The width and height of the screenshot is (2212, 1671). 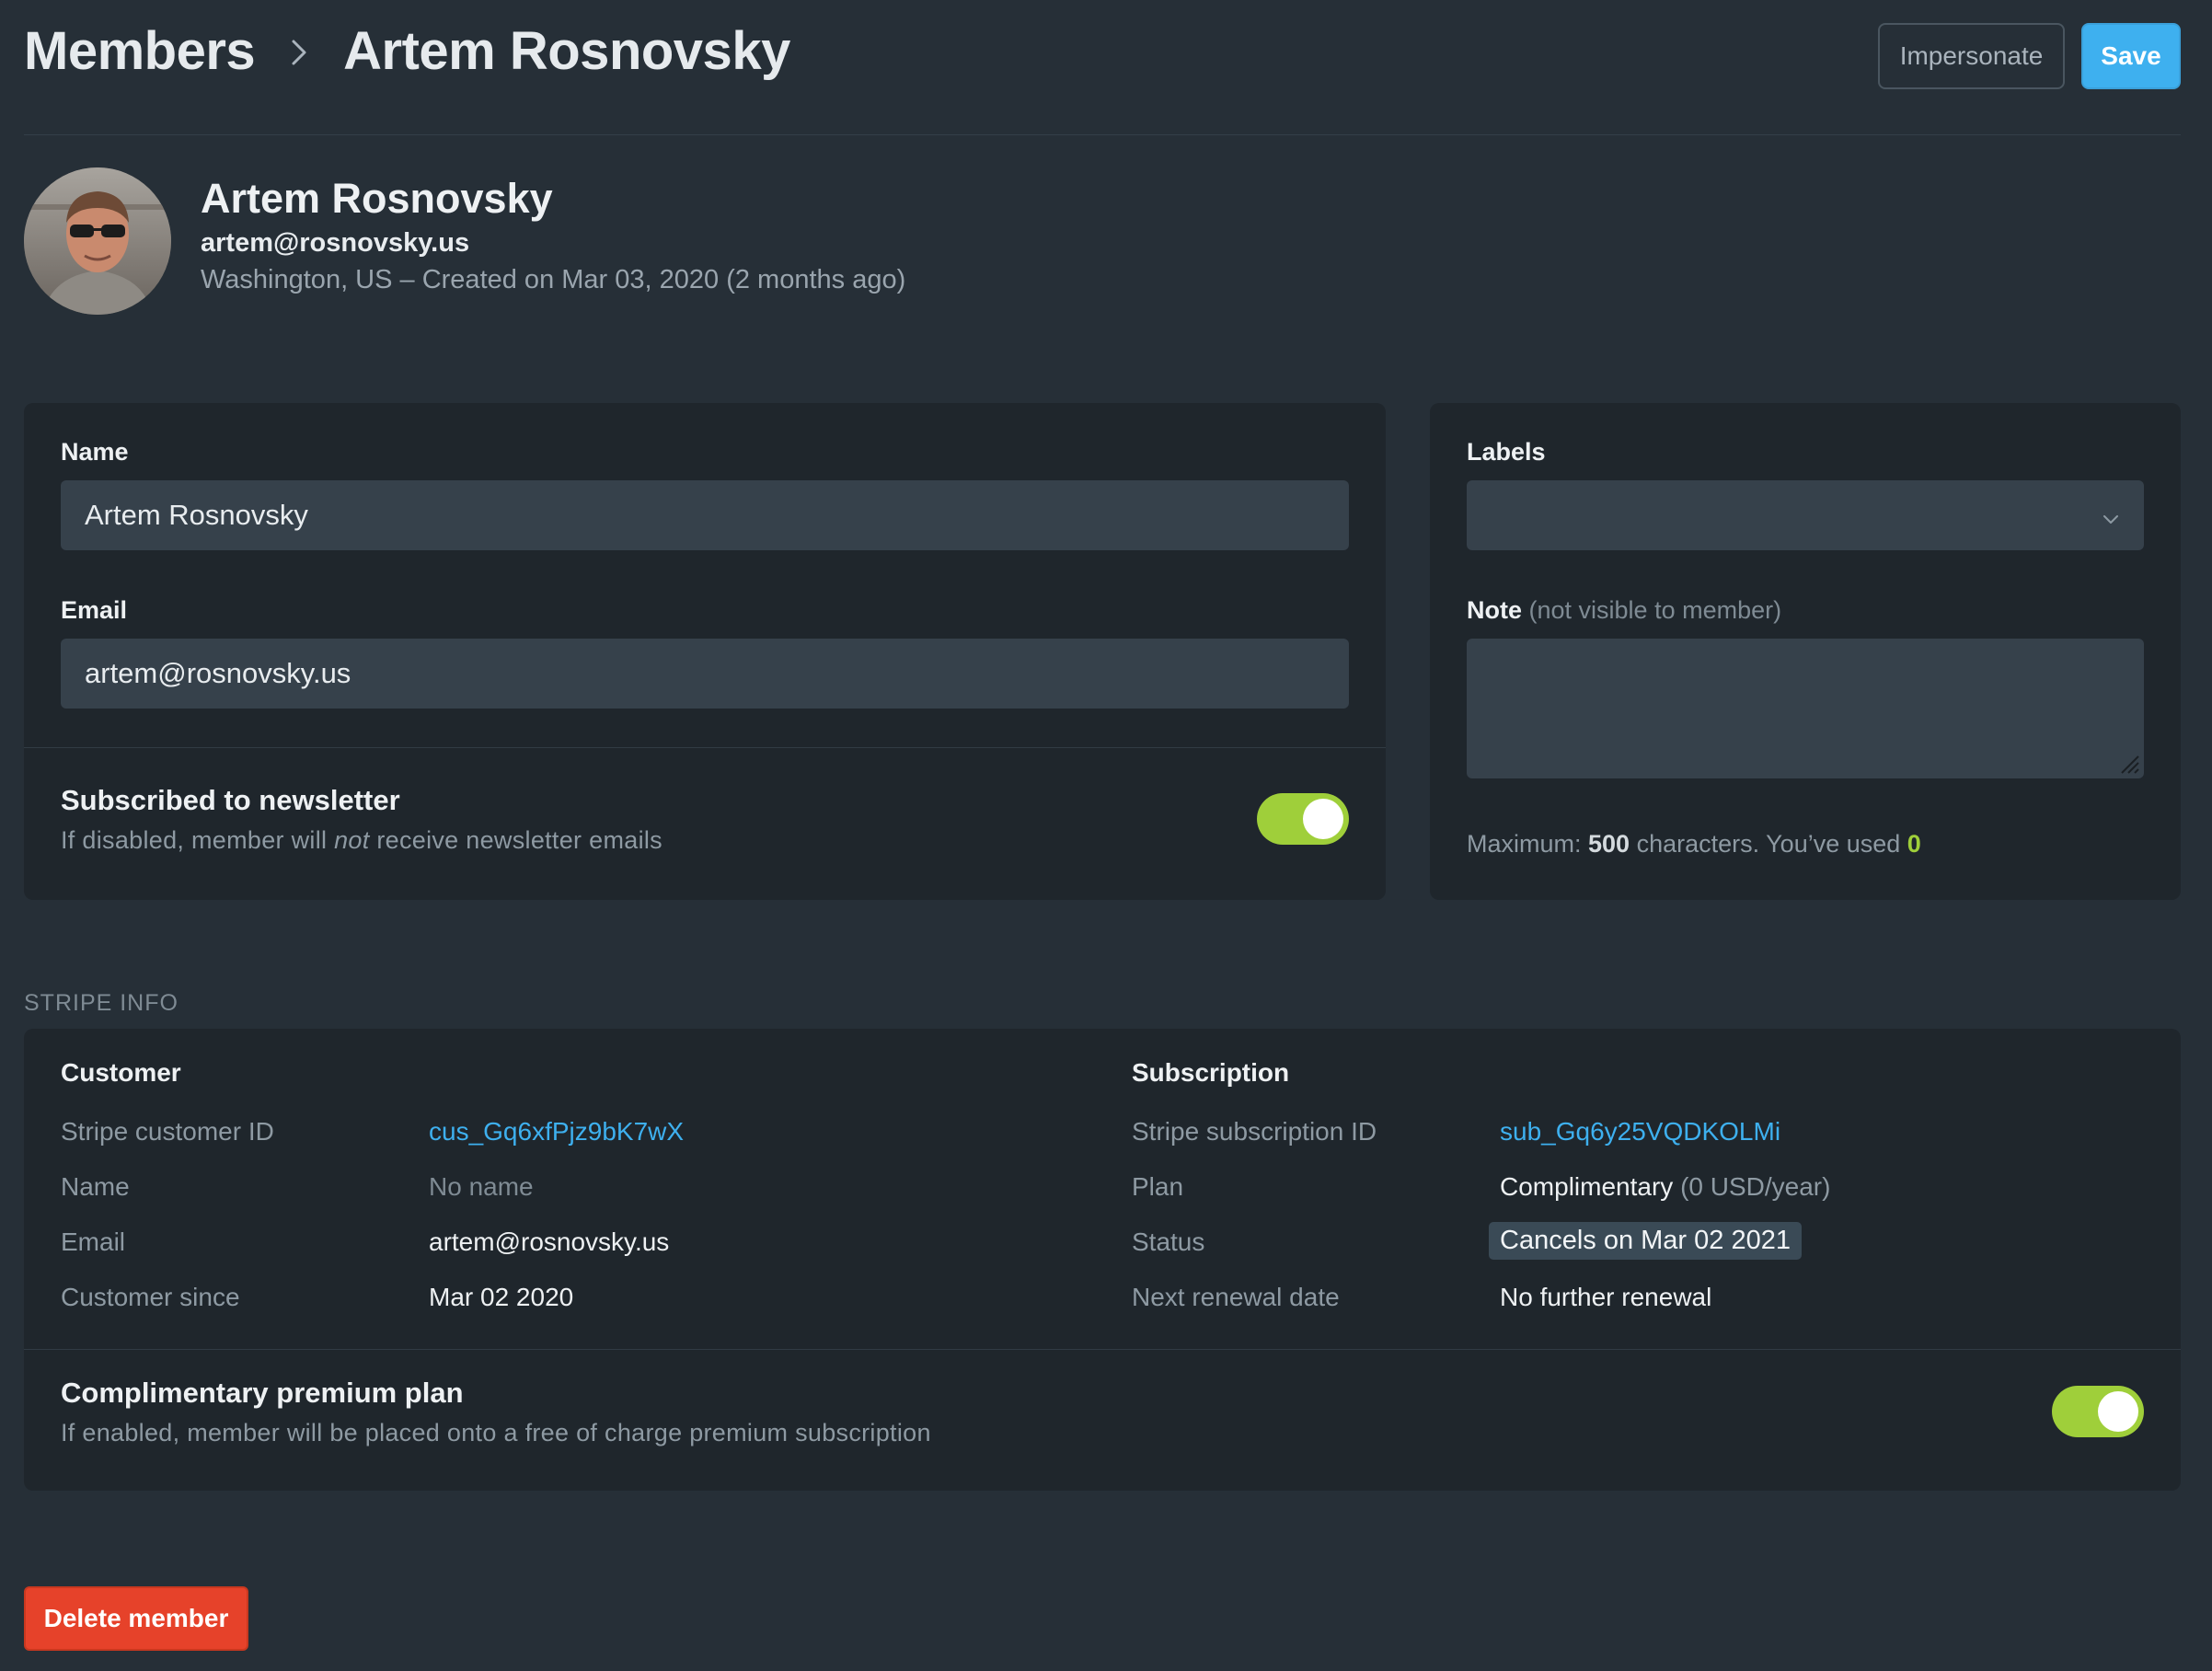 I want to click on customer-email-value: artem@rosnovsky.us, so click(x=549, y=1241).